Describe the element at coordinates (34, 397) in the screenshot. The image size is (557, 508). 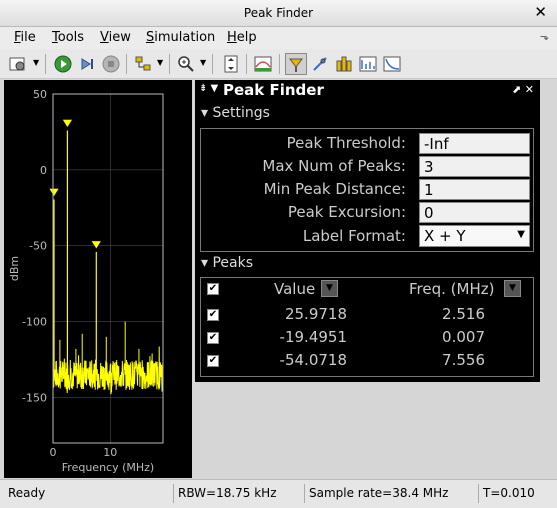
I see `y-tick-label: -150` at that location.